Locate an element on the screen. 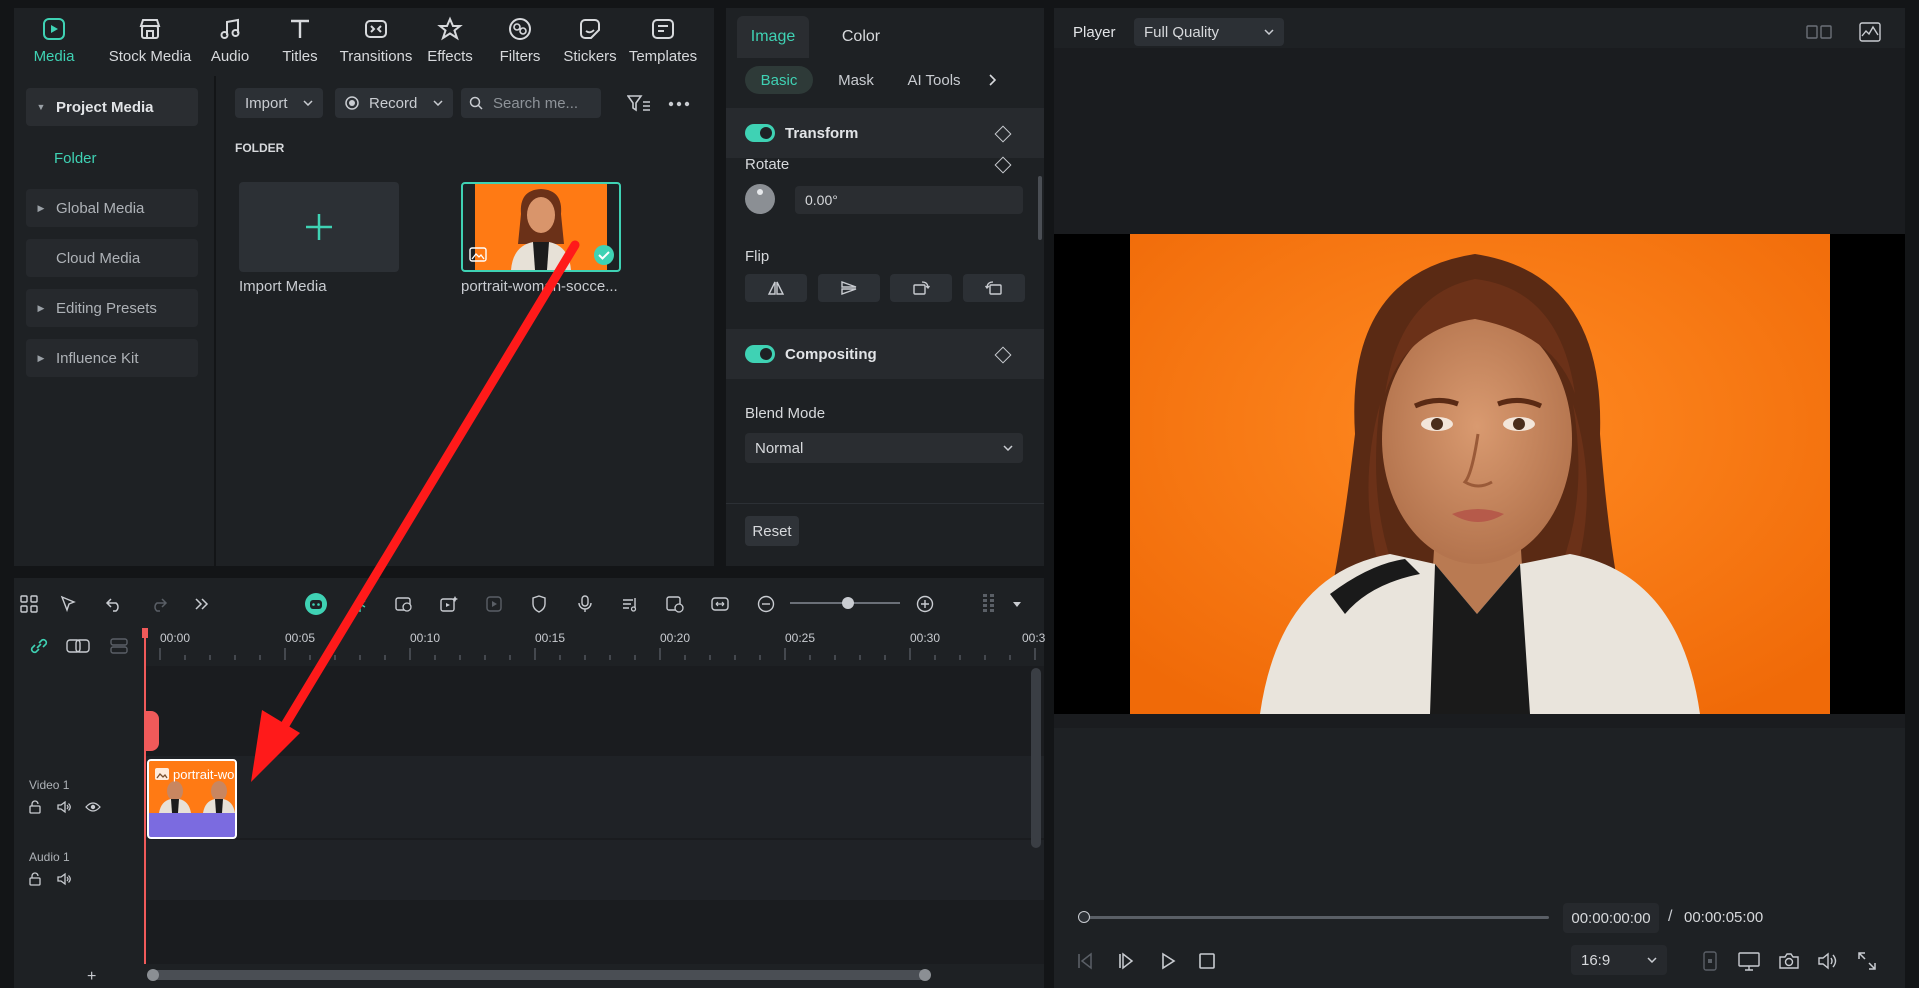  redo-icon is located at coordinates (159, 604).